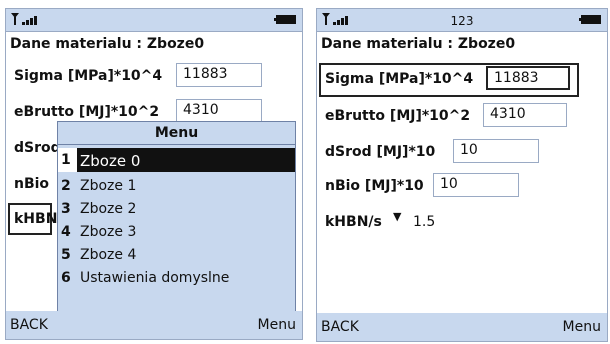  What do you see at coordinates (66, 232) in the screenshot?
I see `menu-item-number: 4` at bounding box center [66, 232].